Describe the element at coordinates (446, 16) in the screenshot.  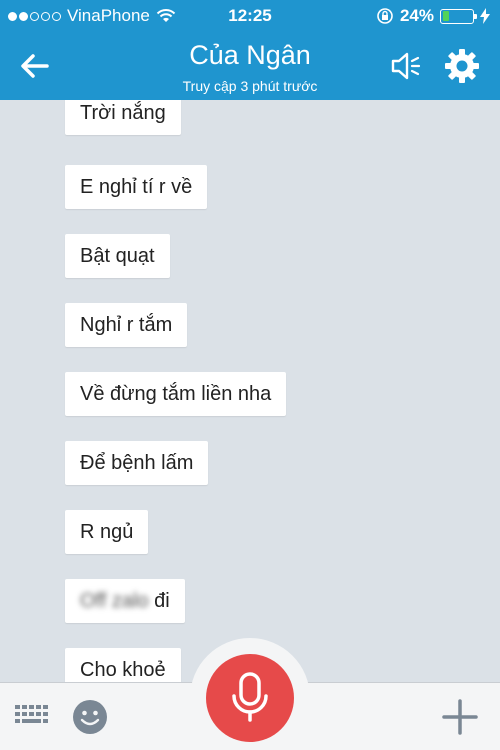
I see `battery-fill` at that location.